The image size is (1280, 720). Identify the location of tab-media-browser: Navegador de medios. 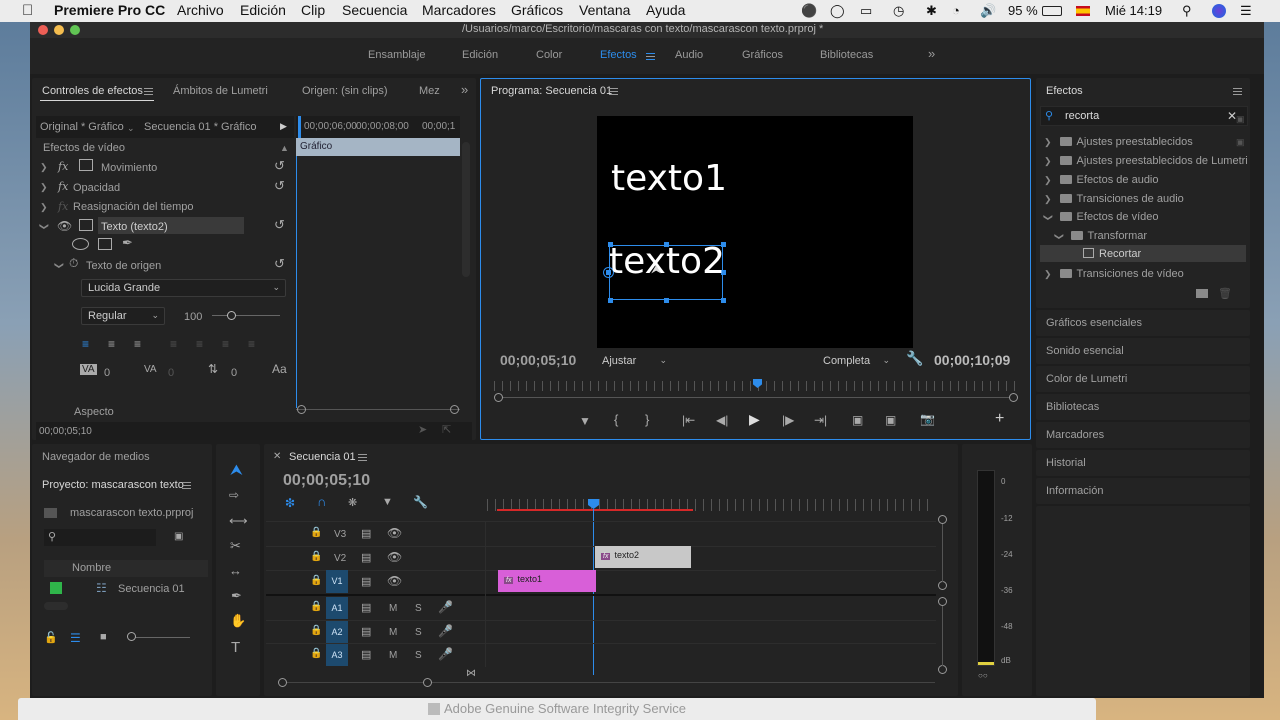
(96, 457).